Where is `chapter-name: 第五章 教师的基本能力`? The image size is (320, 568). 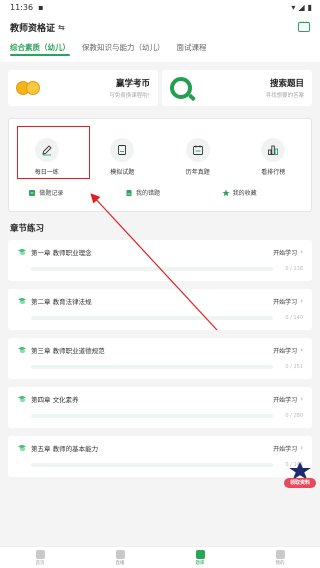
chapter-name: 第五章 教师的基本能力 is located at coordinates (65, 449).